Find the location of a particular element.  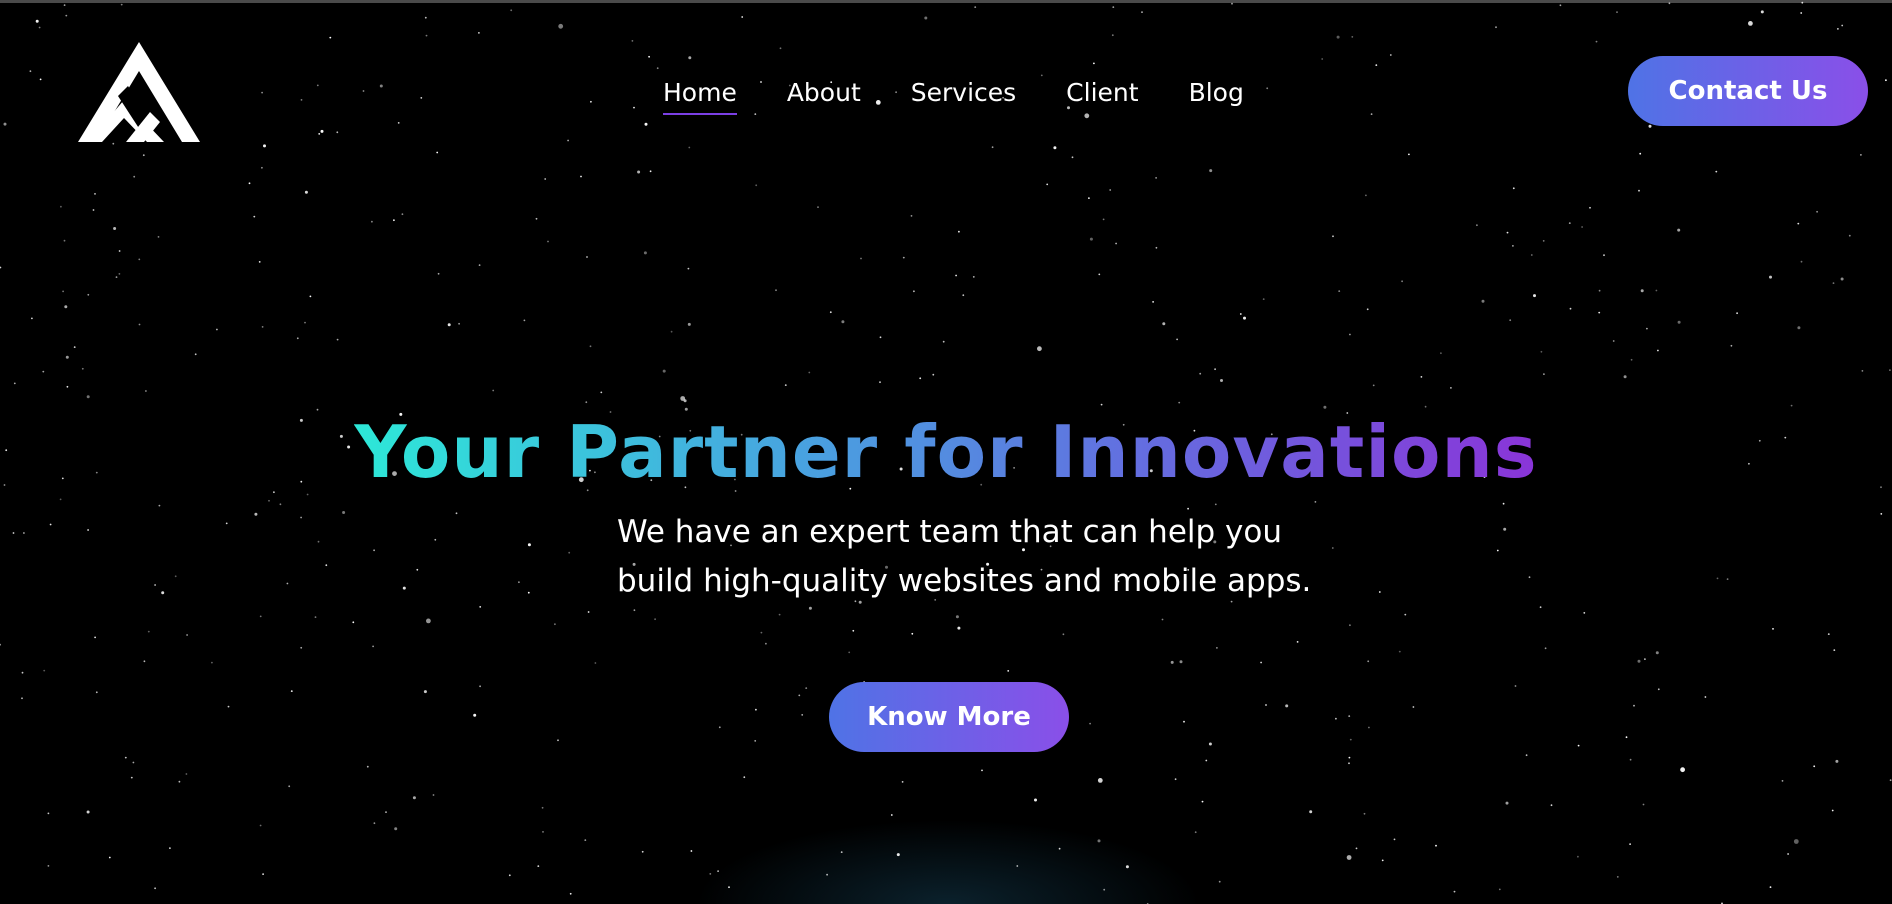

nav-item-services: Services is located at coordinates (963, 95).